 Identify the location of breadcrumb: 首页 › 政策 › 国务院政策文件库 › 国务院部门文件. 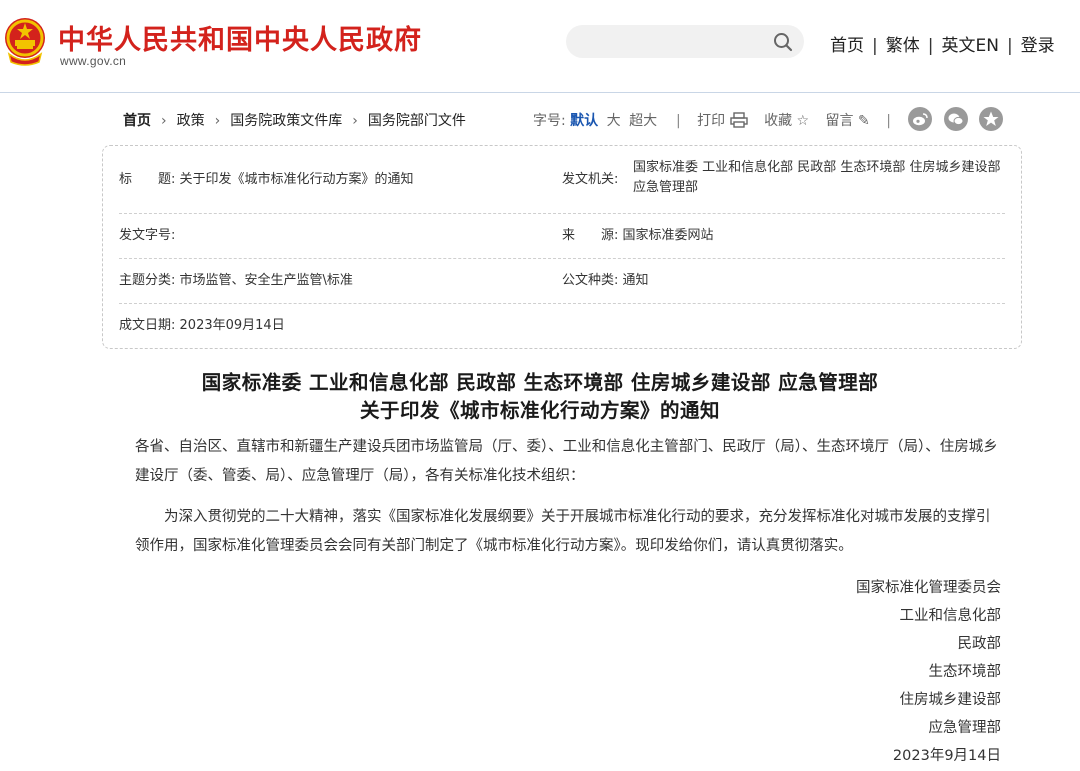
(294, 120).